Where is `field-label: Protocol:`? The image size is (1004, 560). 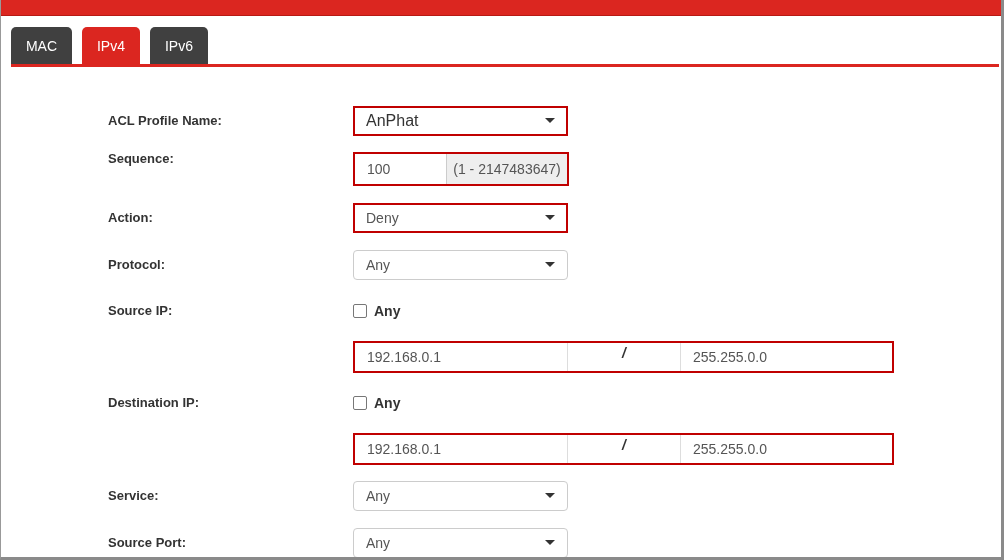
field-label: Protocol: is located at coordinates (137, 264).